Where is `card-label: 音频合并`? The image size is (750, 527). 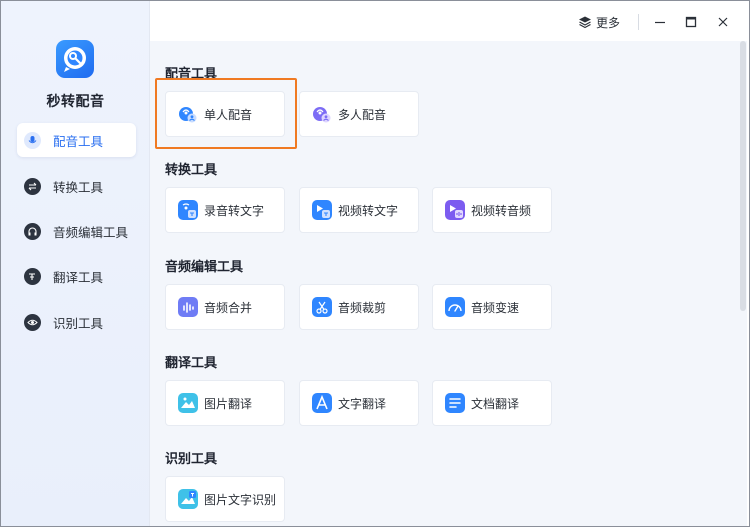
card-label: 音频合并 is located at coordinates (228, 307).